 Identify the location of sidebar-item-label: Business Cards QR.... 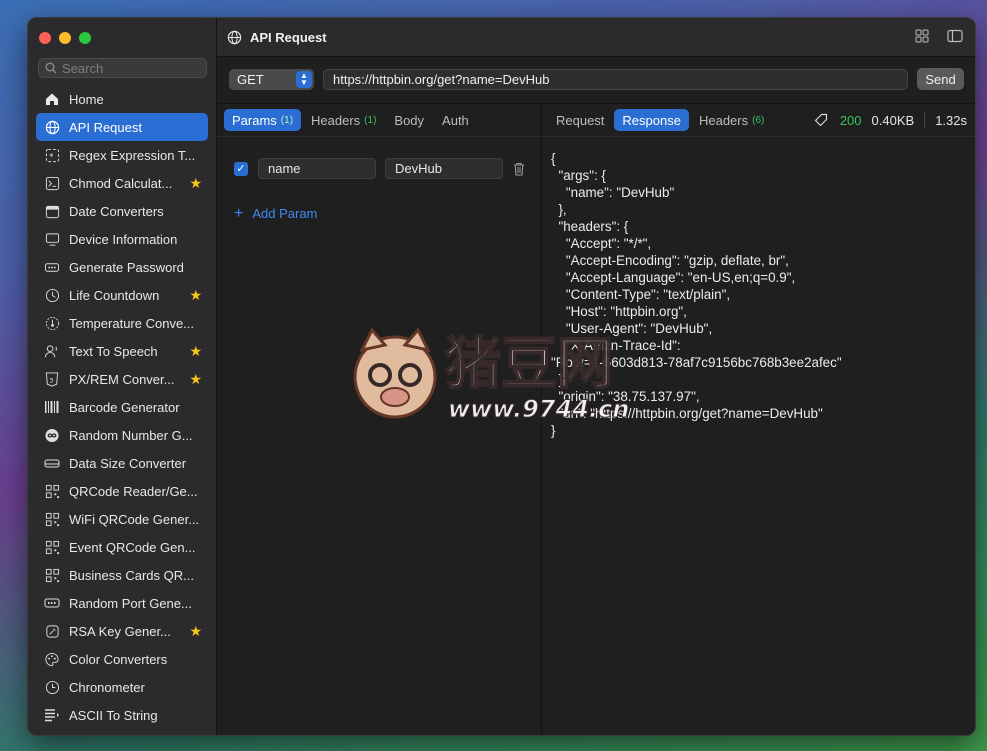
(131, 575).